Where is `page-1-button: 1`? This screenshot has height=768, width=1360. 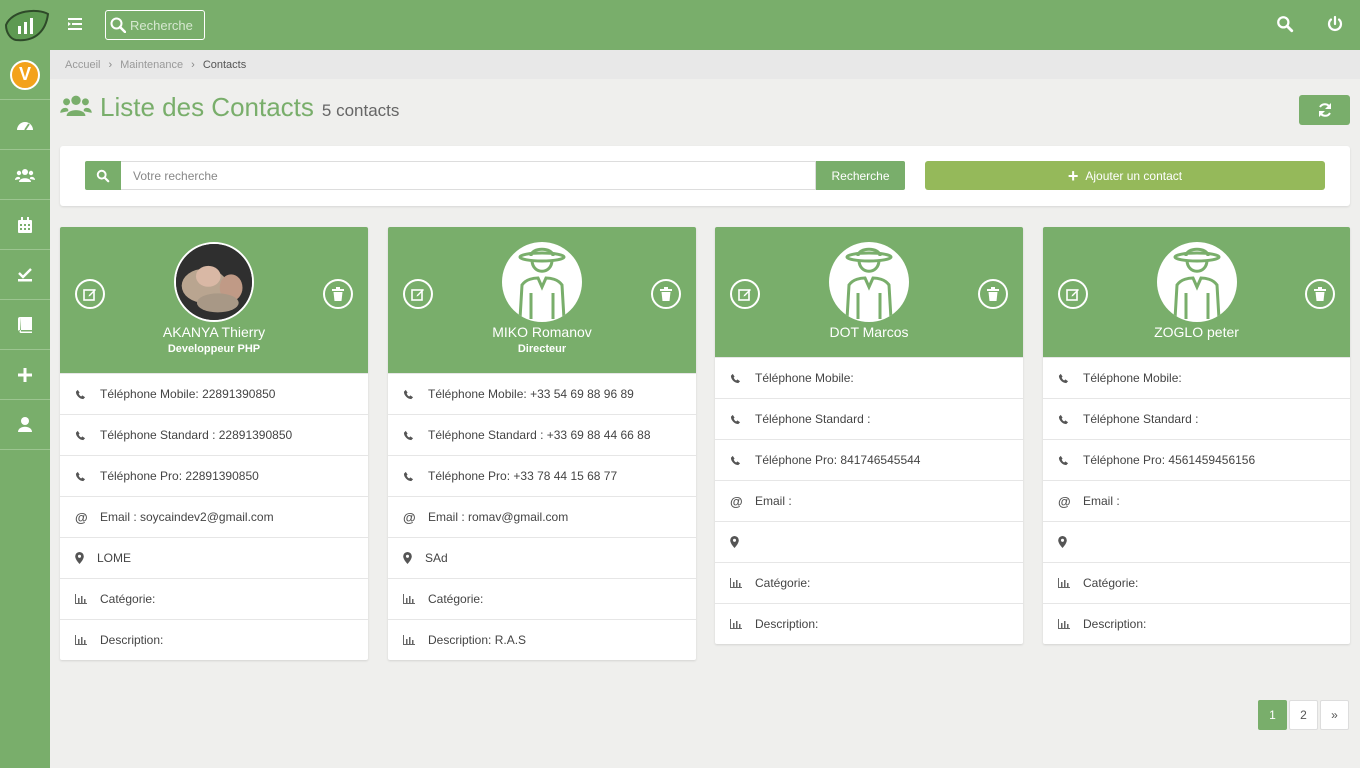 page-1-button: 1 is located at coordinates (1272, 715).